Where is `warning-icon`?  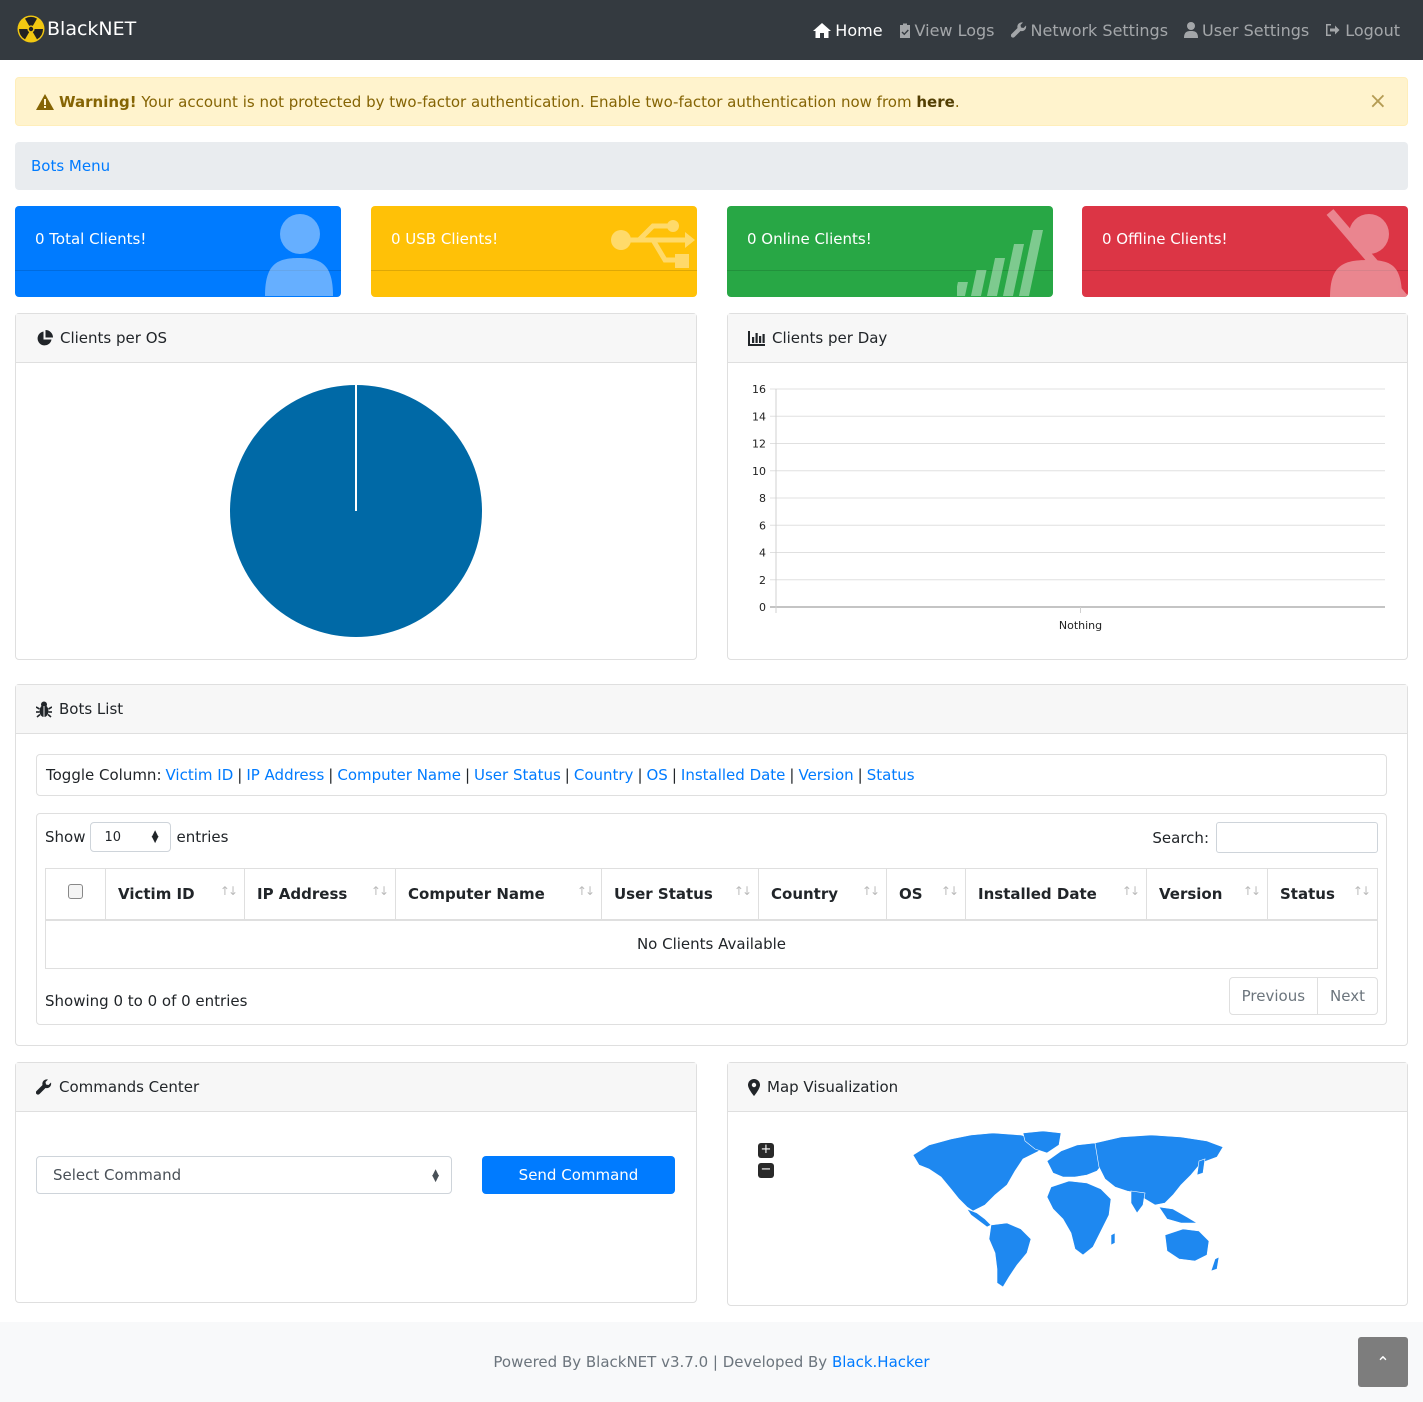 warning-icon is located at coordinates (45, 101).